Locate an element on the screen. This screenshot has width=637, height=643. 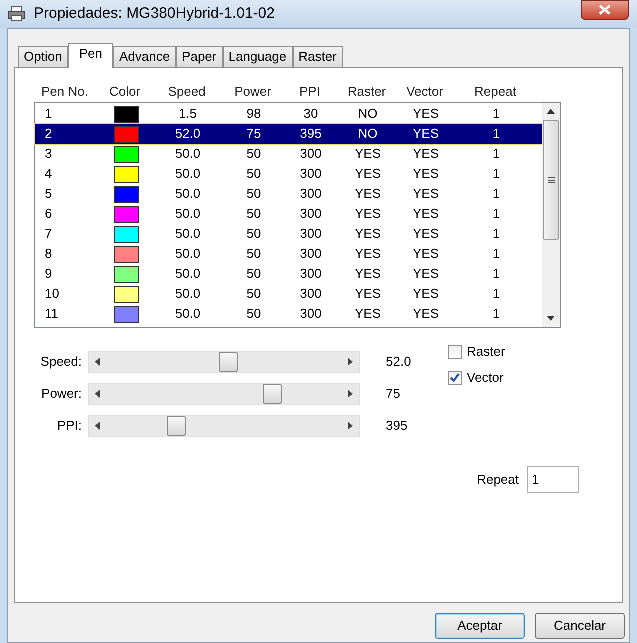
column-header: Repeat is located at coordinates (496, 92).